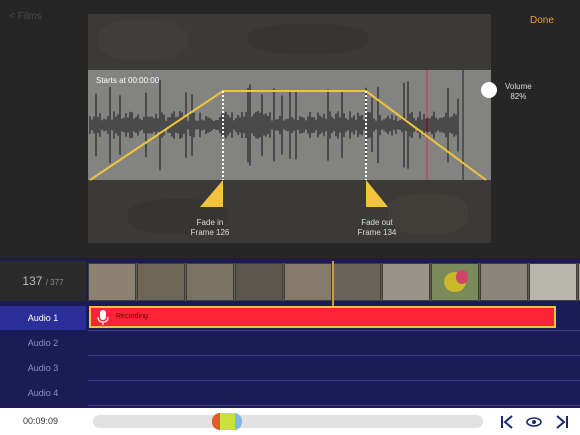 Image resolution: width=580 pixels, height=435 pixels. Describe the element at coordinates (542, 20) in the screenshot. I see `done-button: Done` at that location.